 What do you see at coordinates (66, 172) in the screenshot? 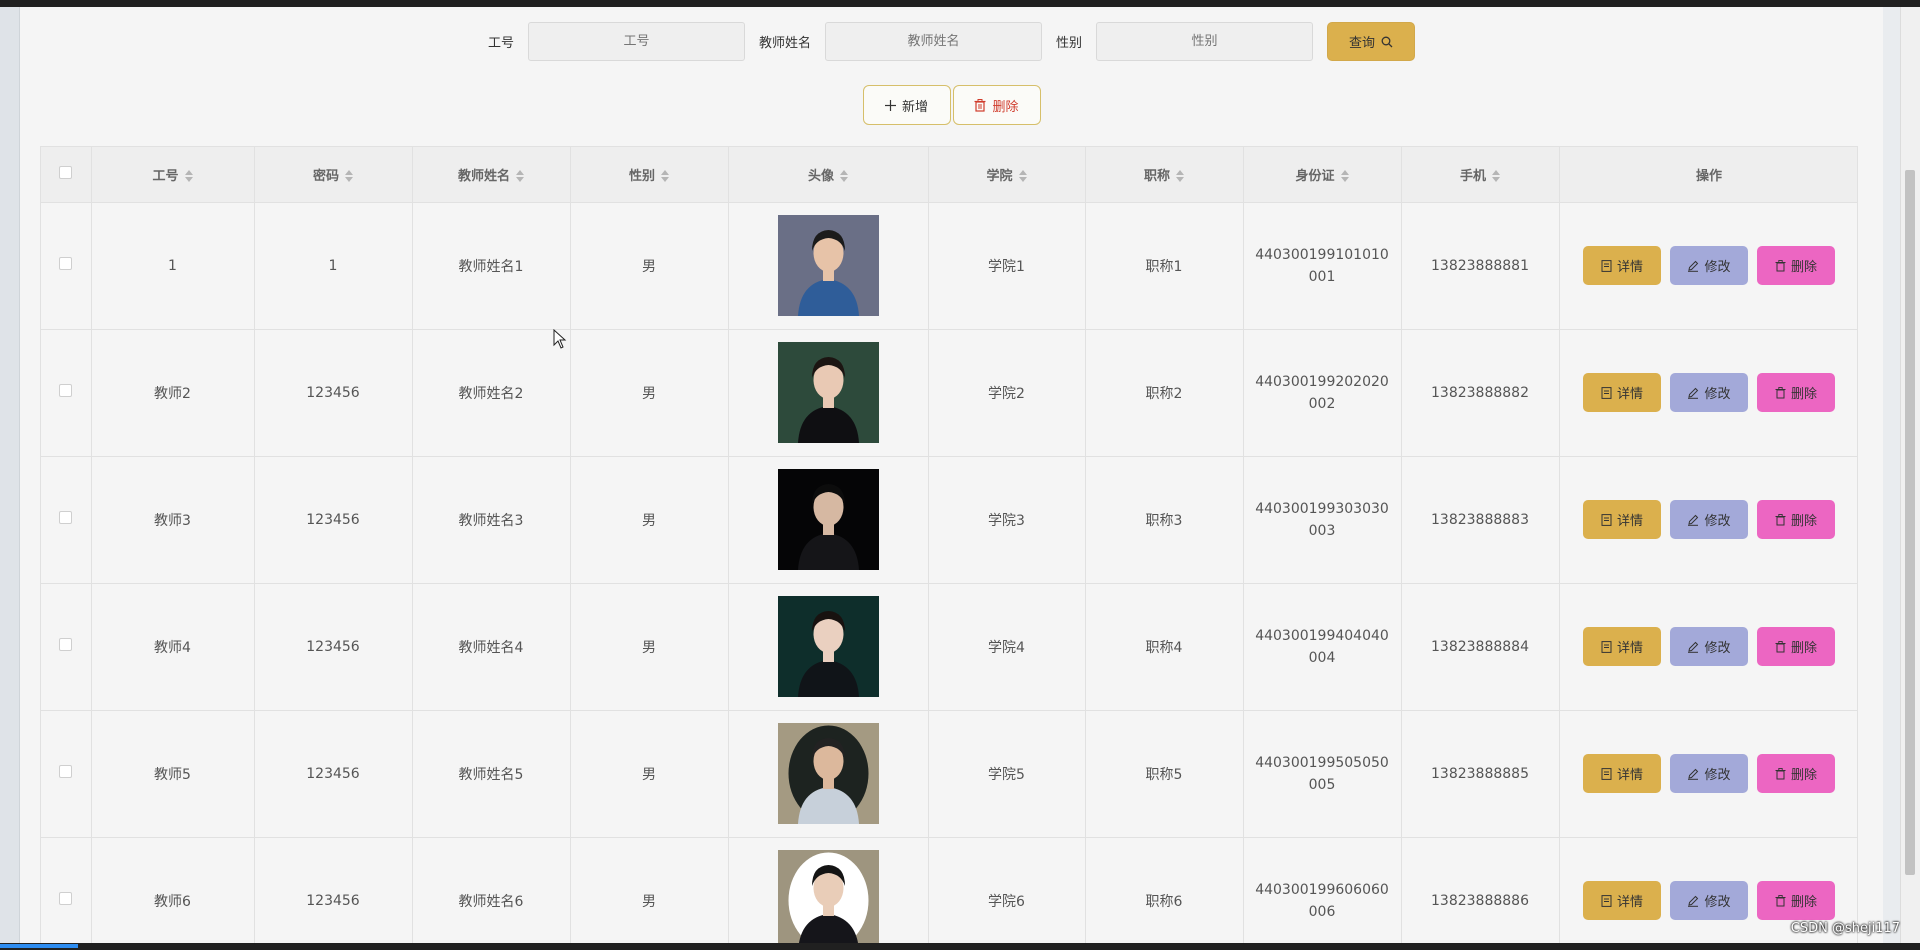
I see `select-all-checkbox` at bounding box center [66, 172].